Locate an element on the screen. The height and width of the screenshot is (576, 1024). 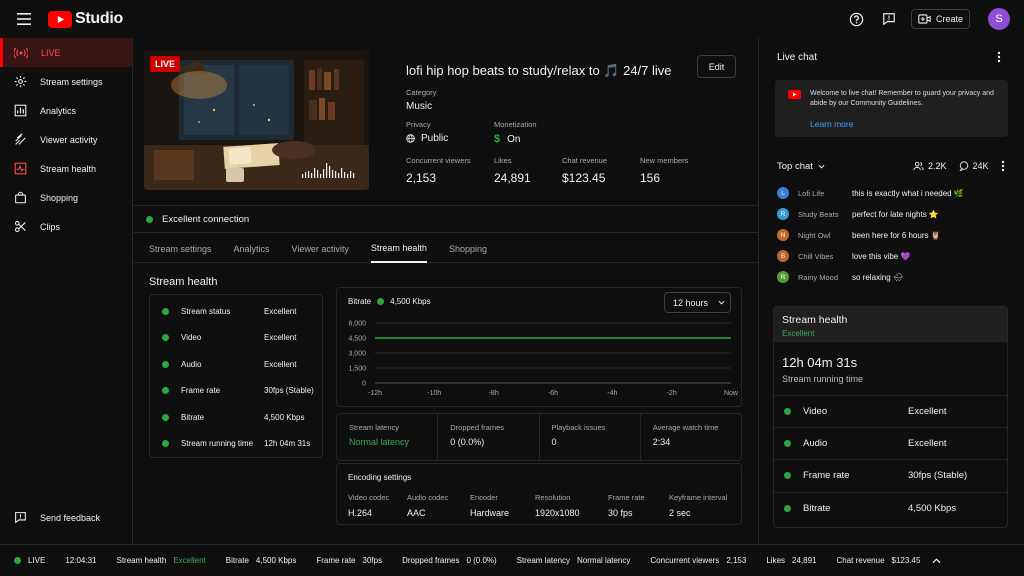
studio-logo: Studio is located at coordinates (85, 19).